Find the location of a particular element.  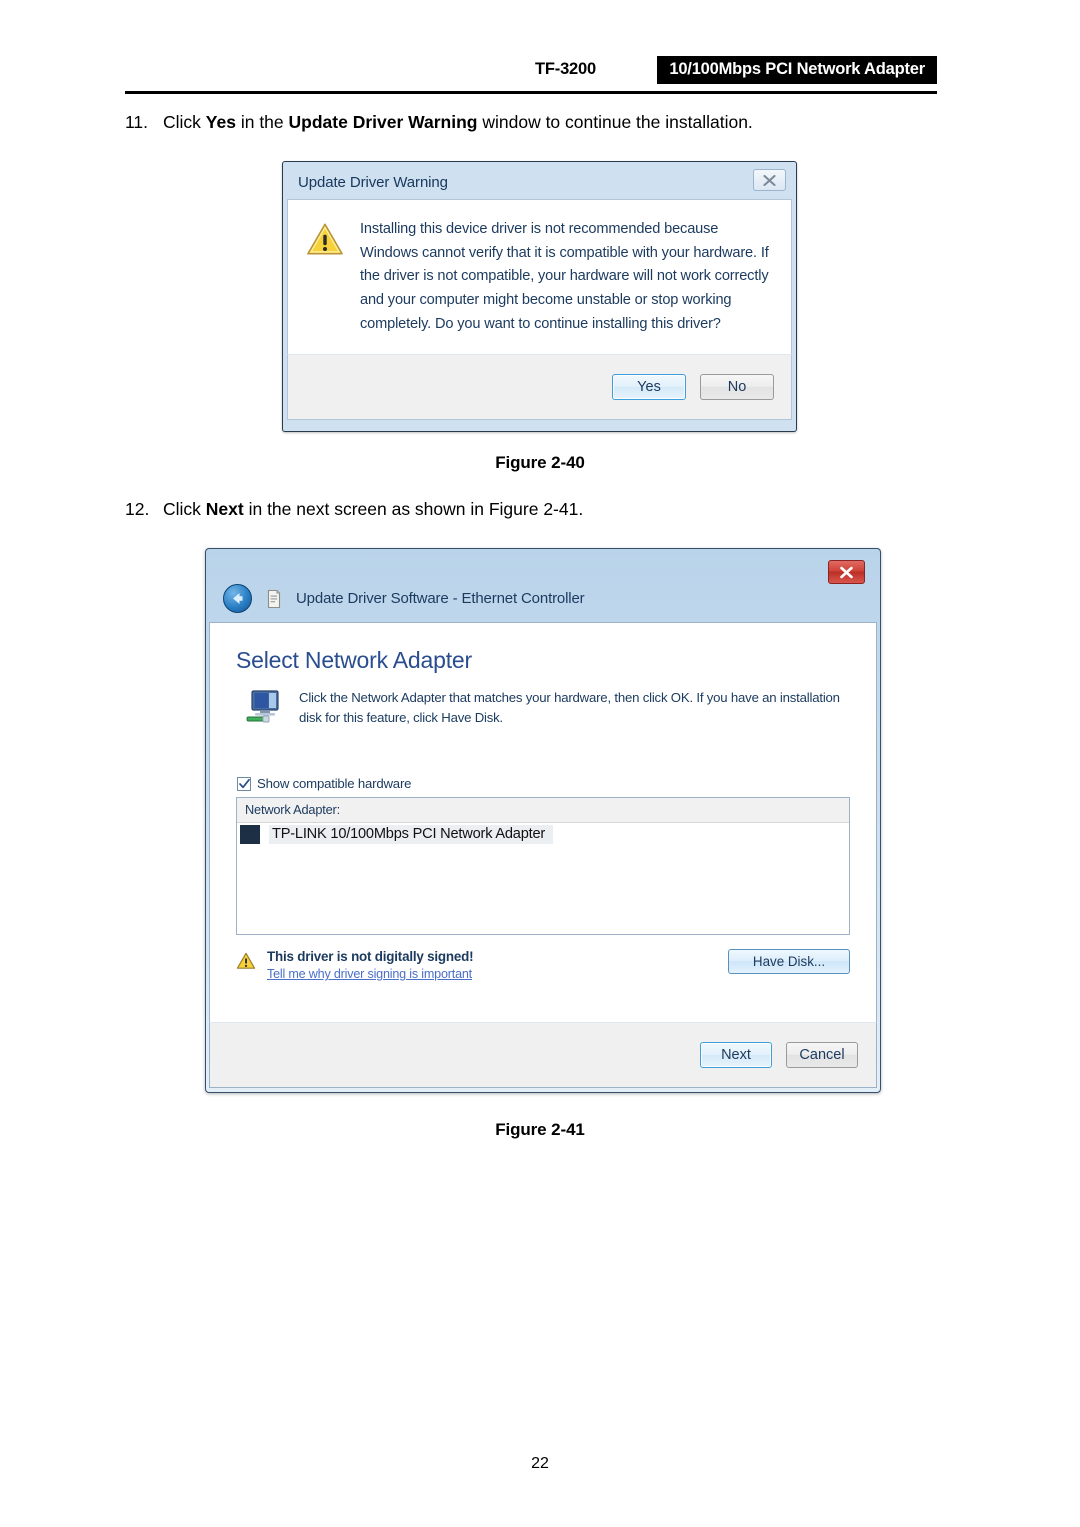

step-12-bold-next: Next is located at coordinates (224, 509).